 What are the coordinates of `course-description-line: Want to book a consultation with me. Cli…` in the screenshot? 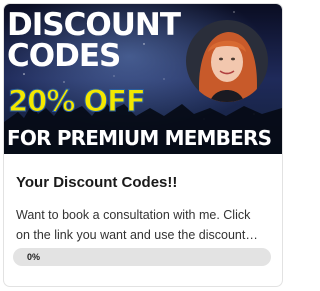 It's located at (133, 215).